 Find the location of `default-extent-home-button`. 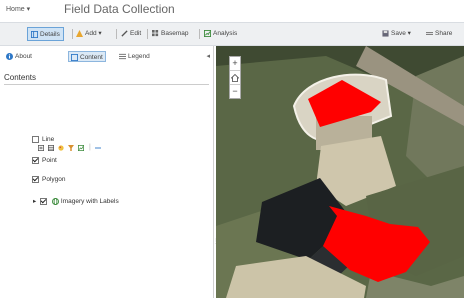

default-extent-home-button is located at coordinates (235, 78).